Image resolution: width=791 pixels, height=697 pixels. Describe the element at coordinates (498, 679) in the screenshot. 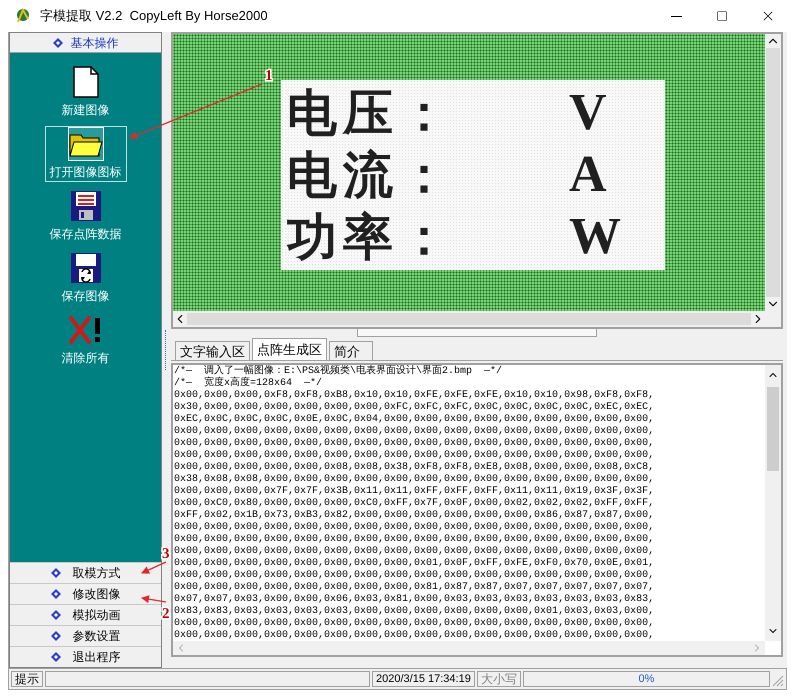

I see `status-caps: 大小写` at that location.